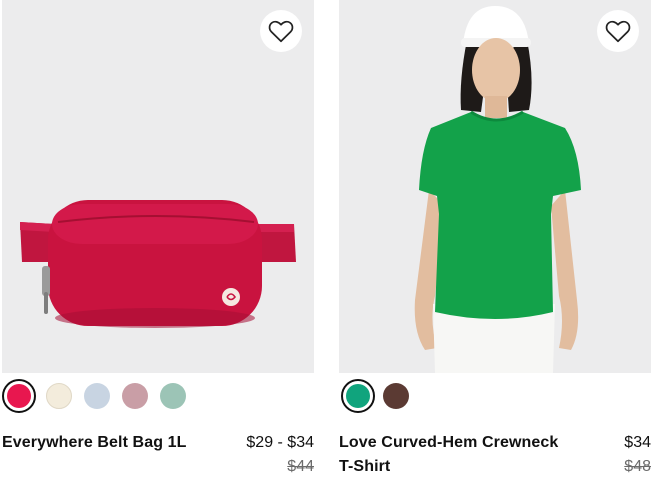 The width and height of the screenshot is (658, 479). Describe the element at coordinates (453, 455) in the screenshot. I see `product-name: Love Curved-Hem Crewneck T-Shirt` at that location.